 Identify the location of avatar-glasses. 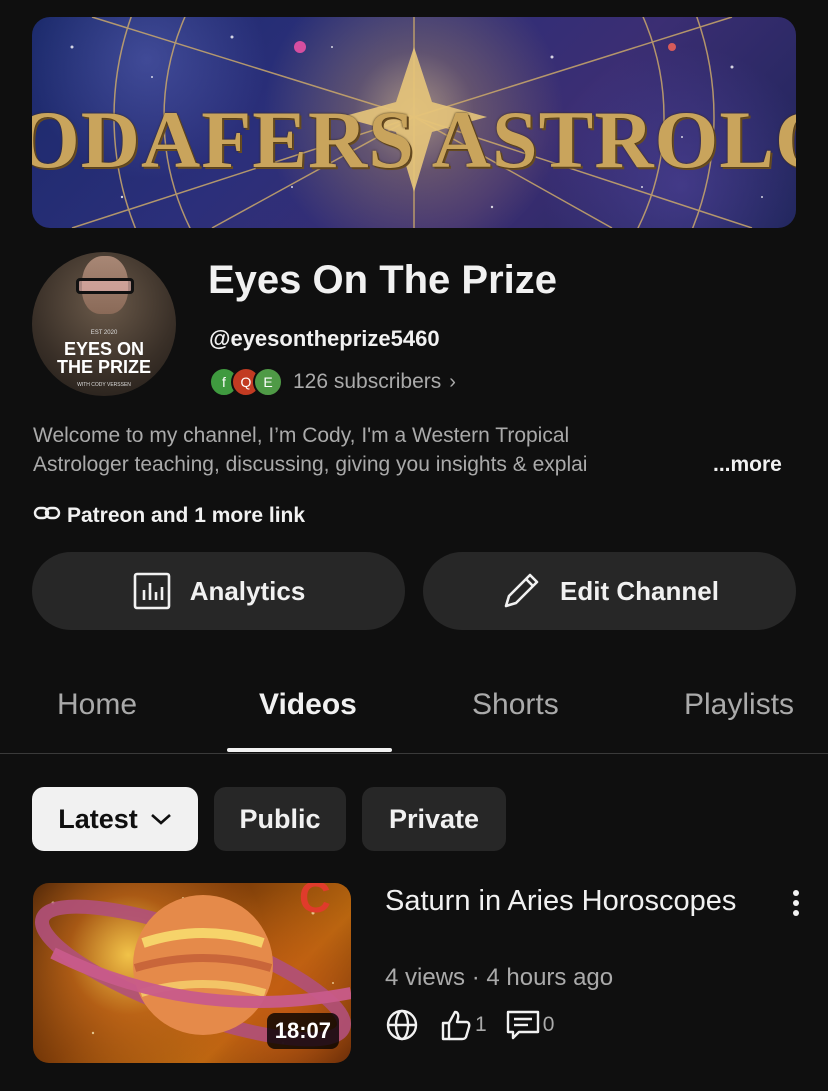
(105, 286).